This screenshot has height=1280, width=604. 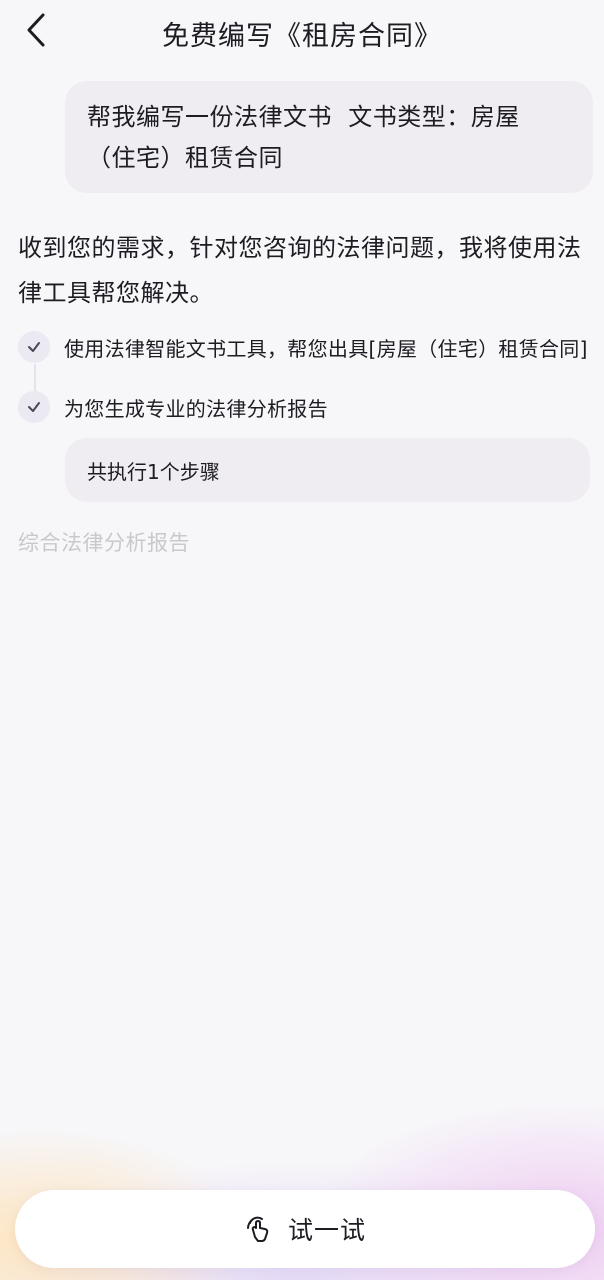 I want to click on try-button: 试一试, so click(x=305, y=1229).